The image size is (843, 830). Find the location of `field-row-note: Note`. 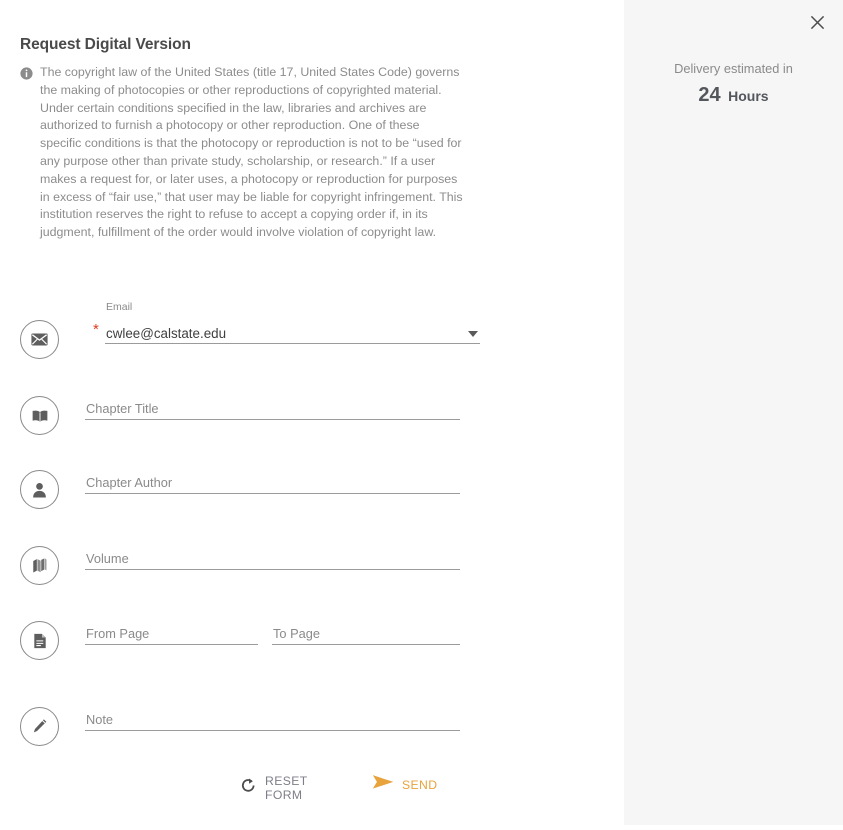

field-row-note: Note is located at coordinates (250, 735).